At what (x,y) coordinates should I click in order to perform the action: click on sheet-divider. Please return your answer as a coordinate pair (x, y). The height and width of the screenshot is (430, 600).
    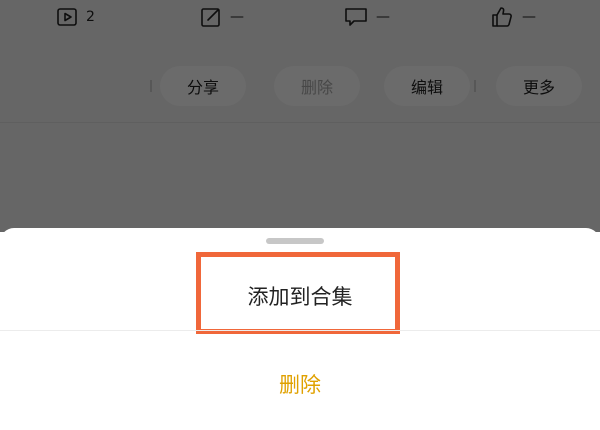
    Looking at the image, I should click on (300, 330).